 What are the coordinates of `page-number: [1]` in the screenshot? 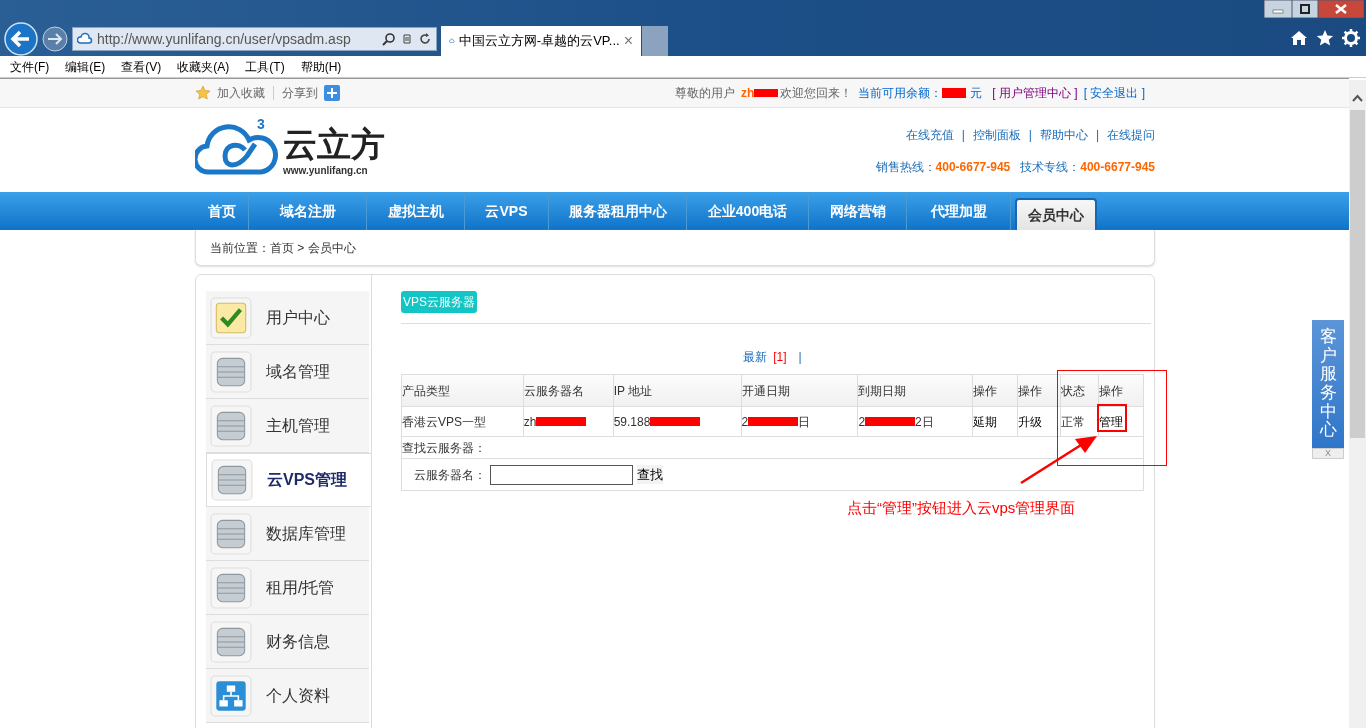 It's located at (780, 357).